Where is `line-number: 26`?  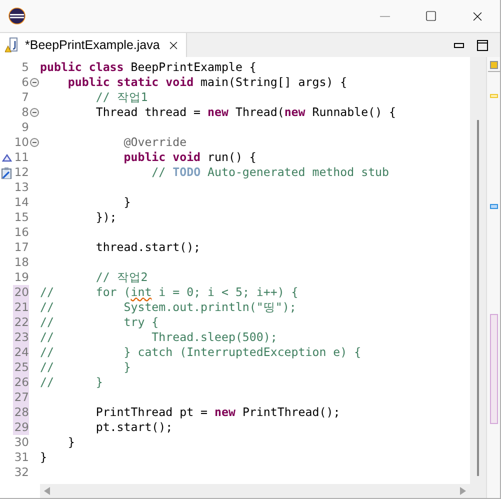
line-number: 26 is located at coordinates (21, 382).